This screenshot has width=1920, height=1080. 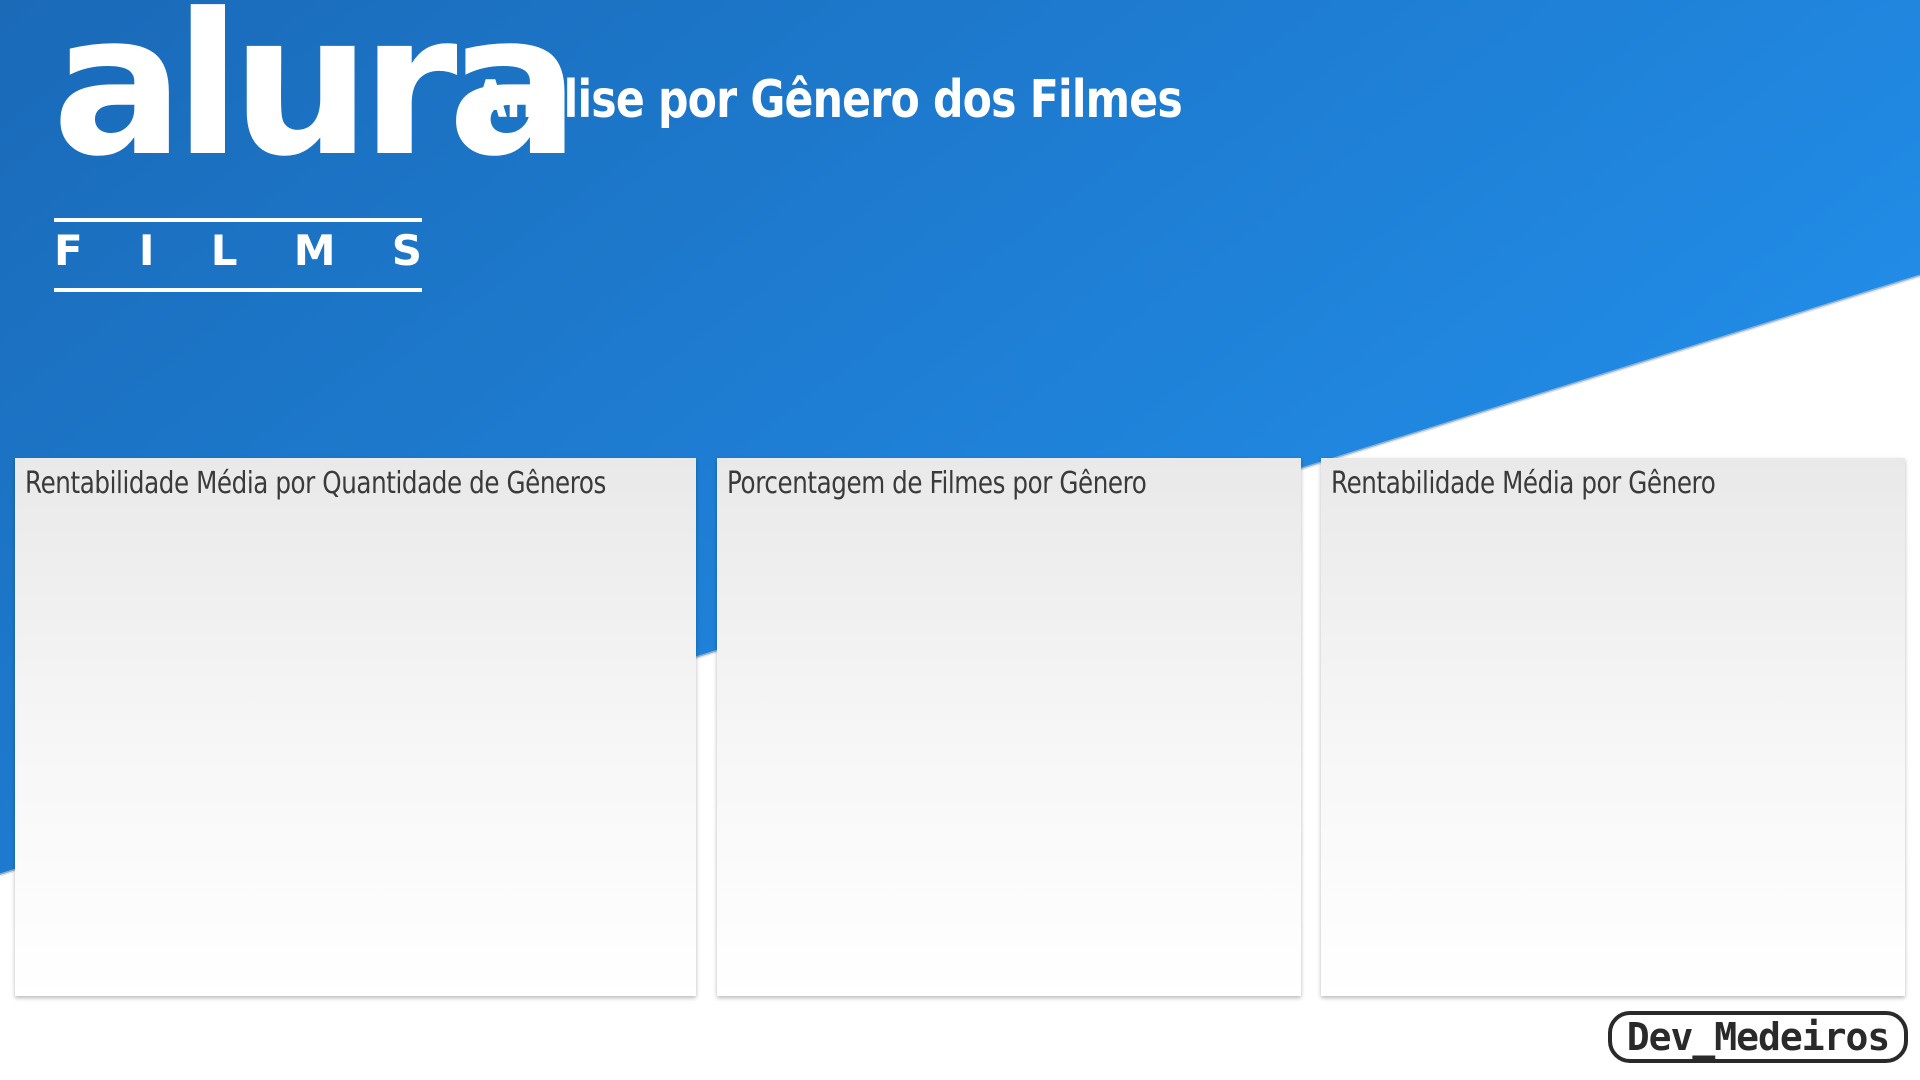 What do you see at coordinates (1523, 483) in the screenshot?
I see `card-title: Rentabilidade Média por Gênero` at bounding box center [1523, 483].